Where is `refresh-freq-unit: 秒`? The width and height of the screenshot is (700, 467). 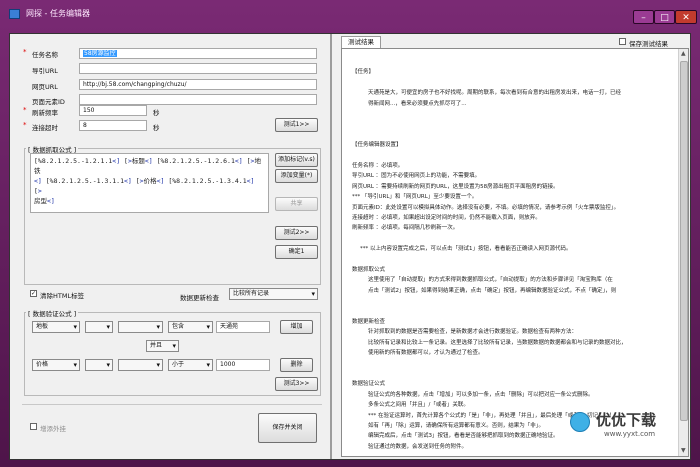
refresh-freq-unit: 秒 is located at coordinates (156, 113).